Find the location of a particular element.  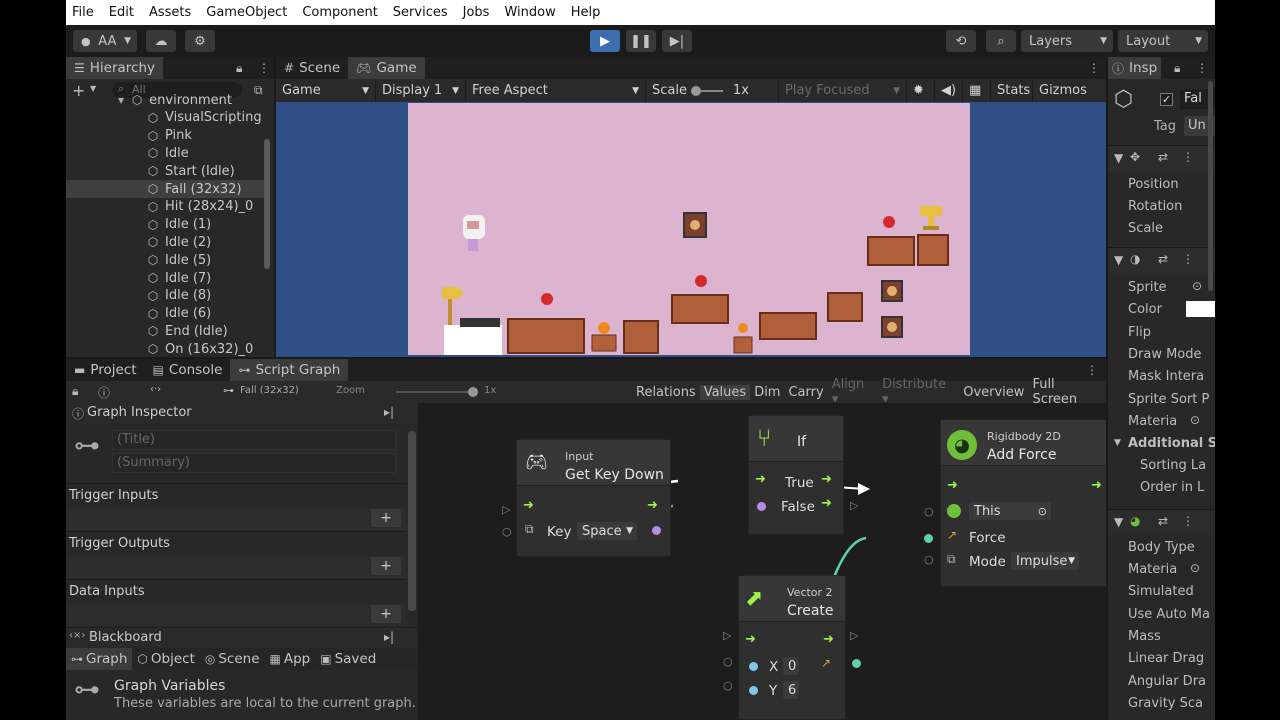

bb-tab-graph: ⊶ Graph is located at coordinates (99, 659).